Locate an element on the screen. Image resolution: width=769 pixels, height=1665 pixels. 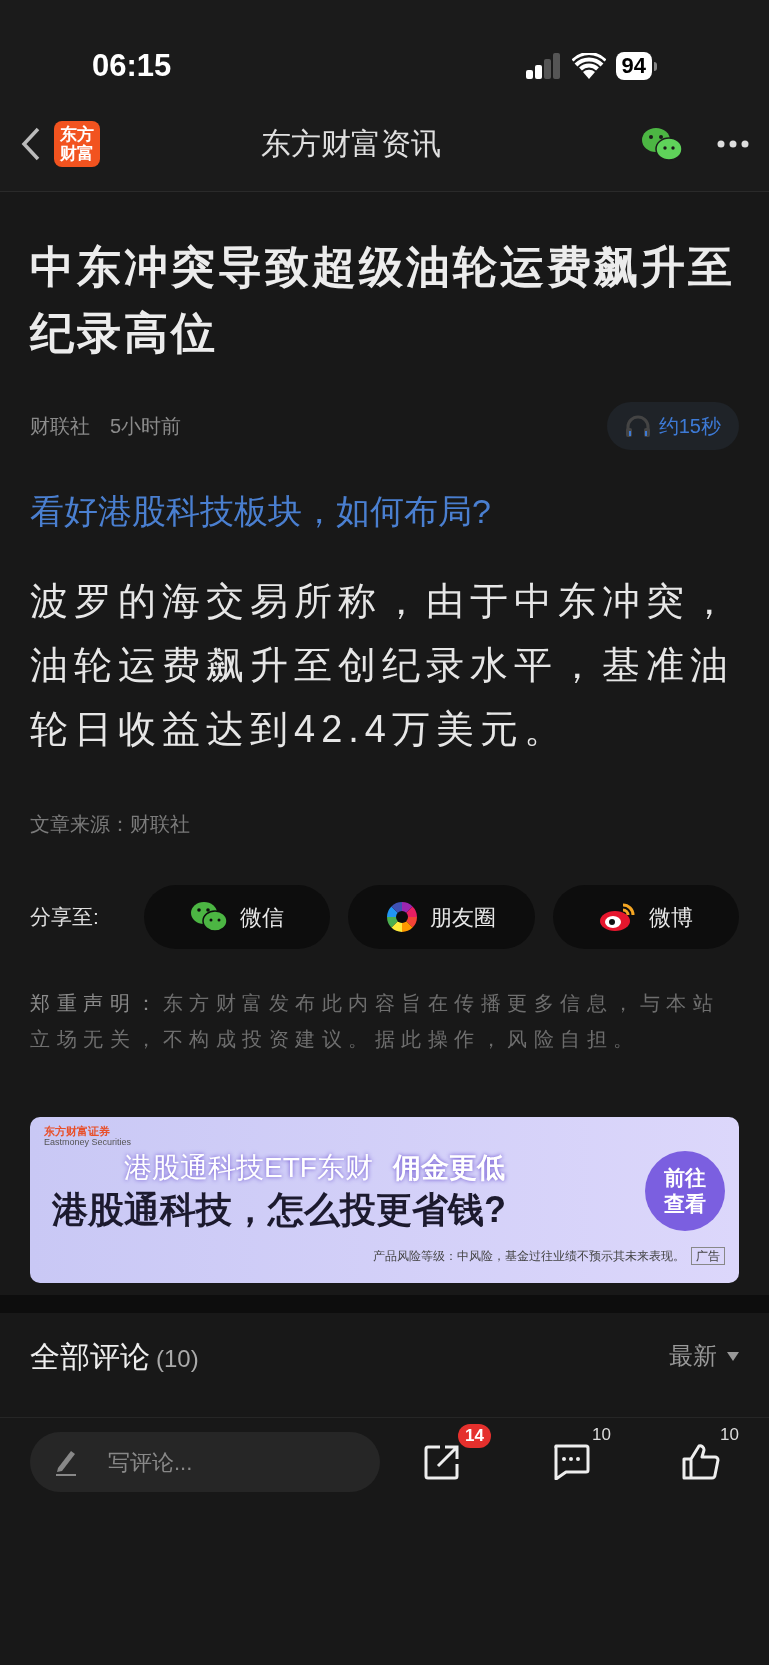
caret-icon is located at coordinates (733, 1356).